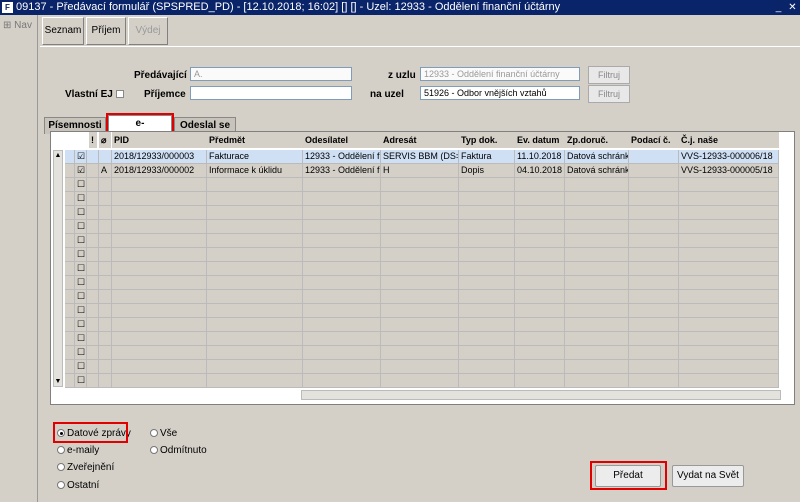 Image resolution: width=800 pixels, height=502 pixels. I want to click on cell-datum: 04.10.2018, so click(540, 171).